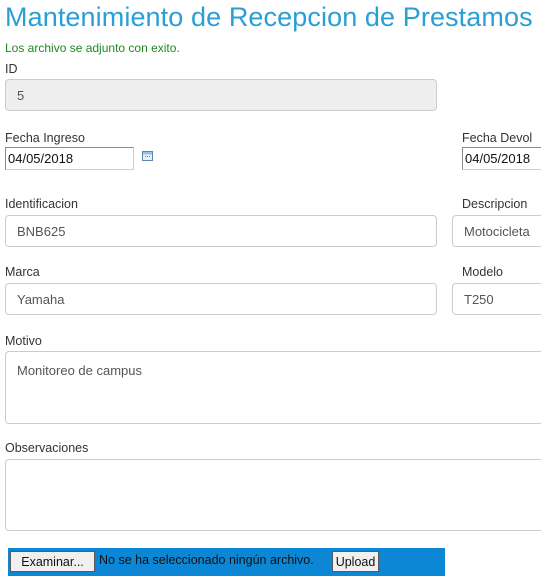 The height and width of the screenshot is (584, 541). Describe the element at coordinates (221, 95) in the screenshot. I see `id-field: 5` at that location.